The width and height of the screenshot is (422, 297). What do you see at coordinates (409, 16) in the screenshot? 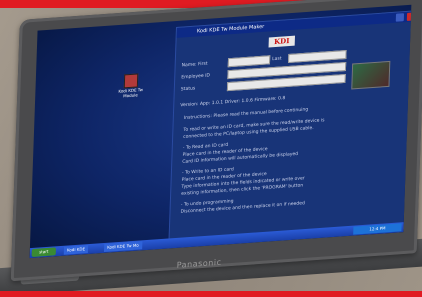
I see `close-button` at bounding box center [409, 16].